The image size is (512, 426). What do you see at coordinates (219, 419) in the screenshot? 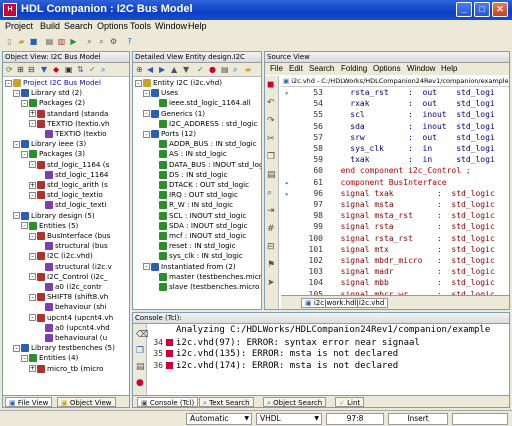
I see `encoding-select: Automatic ▼` at bounding box center [219, 419].